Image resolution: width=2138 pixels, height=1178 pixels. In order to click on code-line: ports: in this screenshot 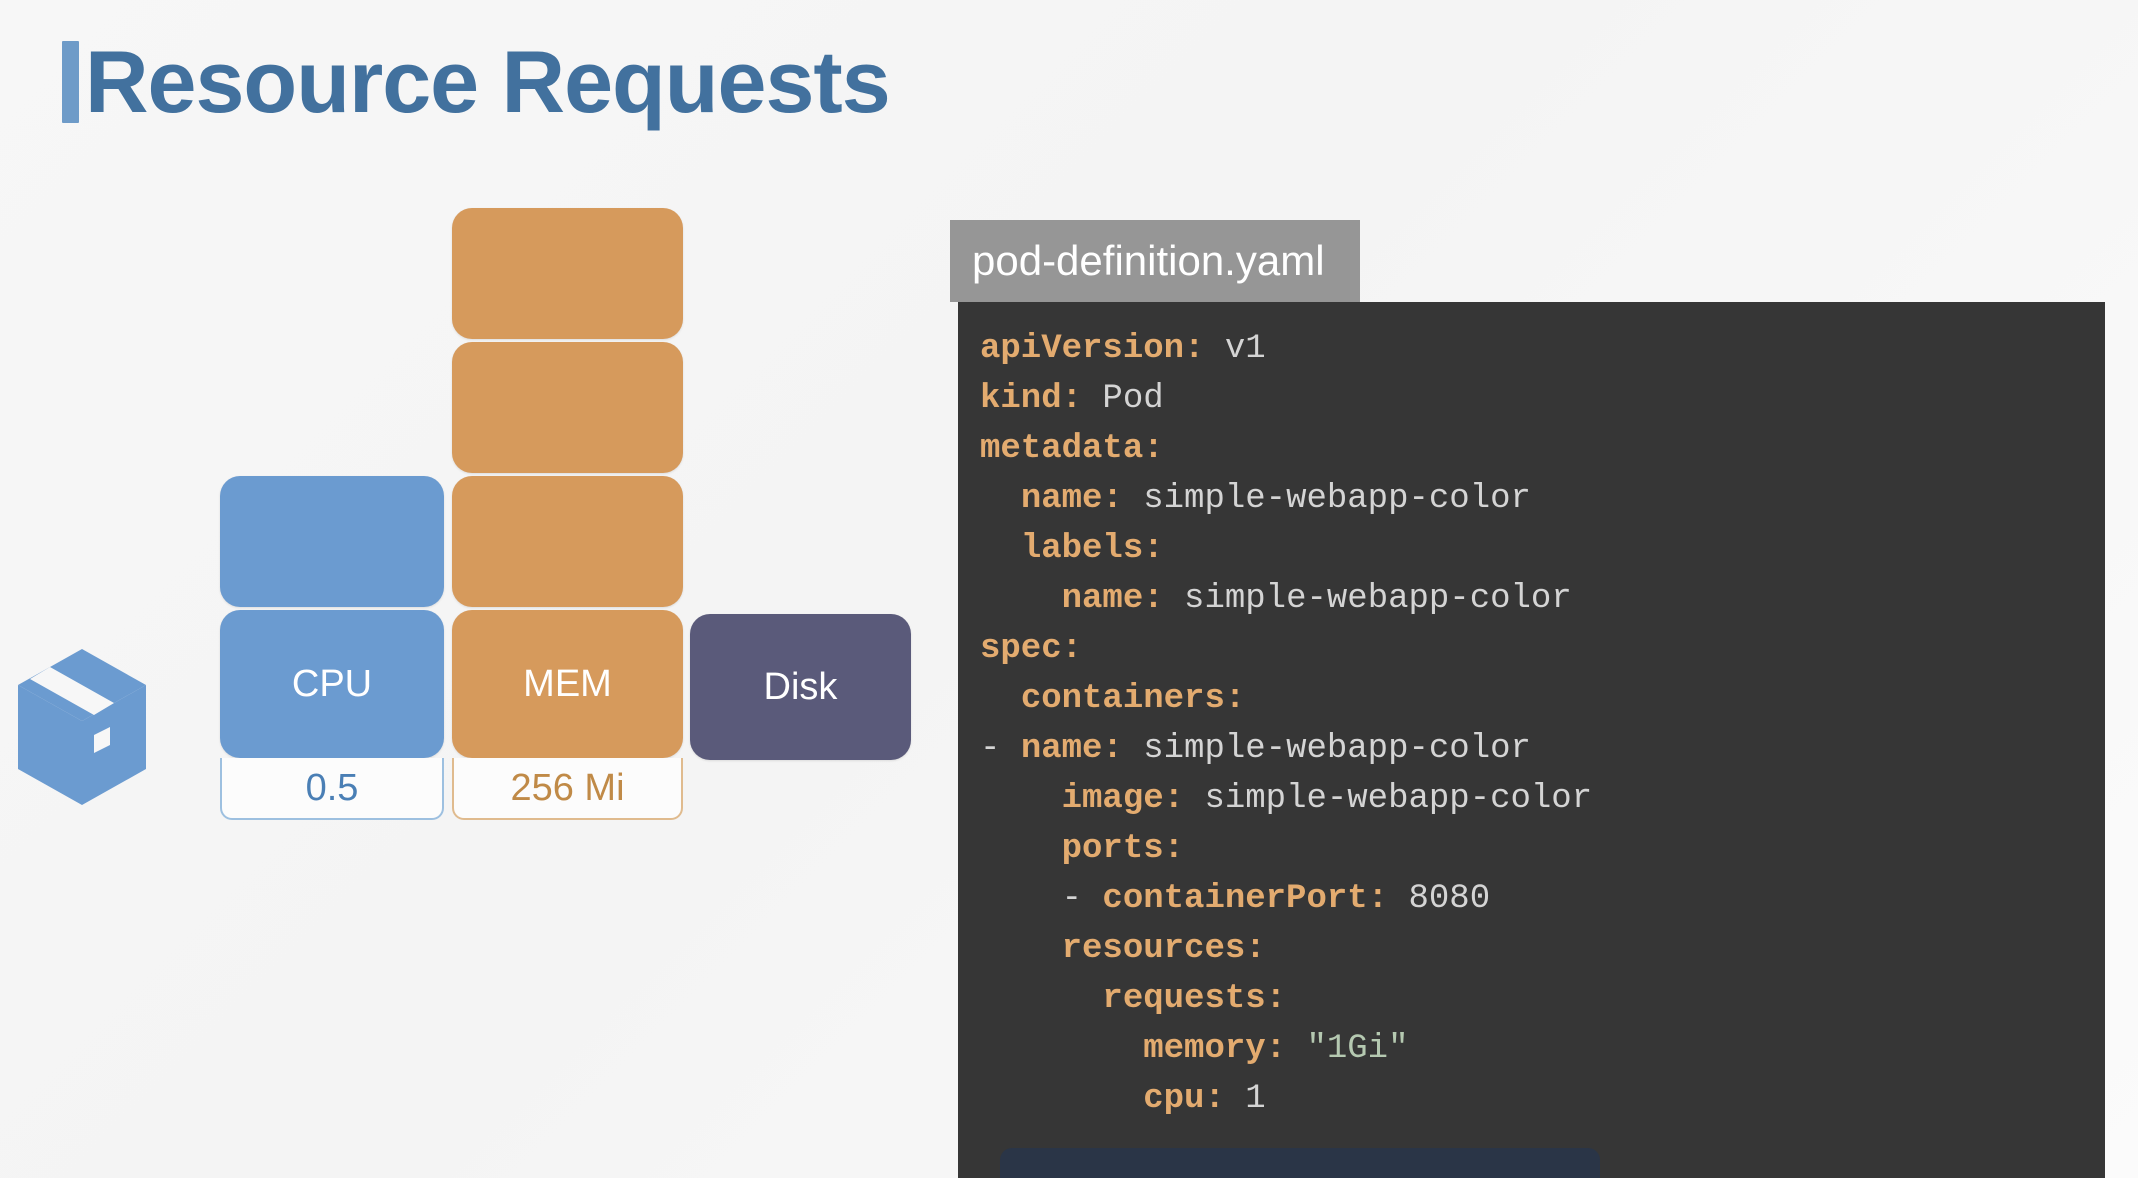, I will do `click(1542, 849)`.